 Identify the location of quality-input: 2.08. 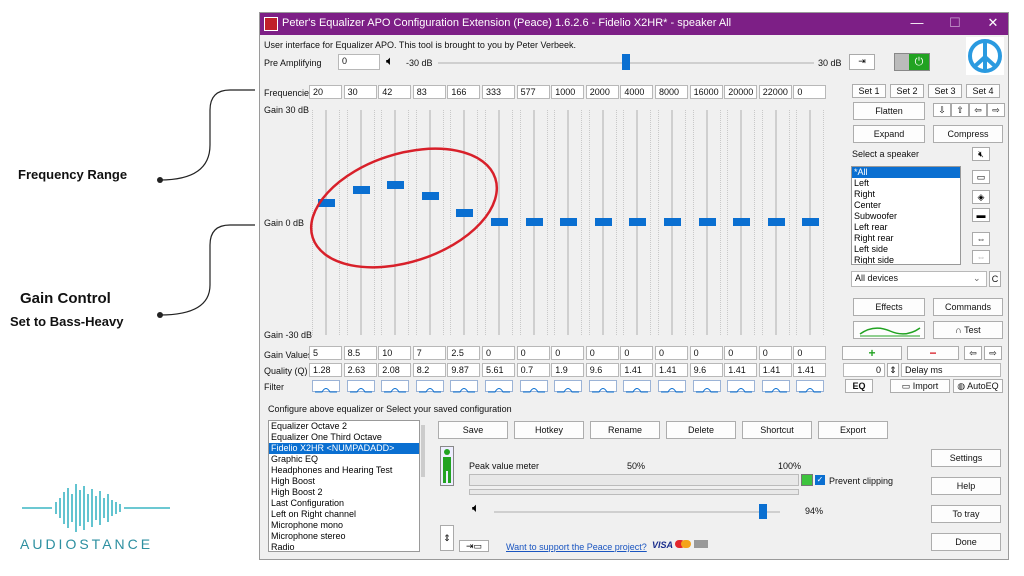
(395, 370).